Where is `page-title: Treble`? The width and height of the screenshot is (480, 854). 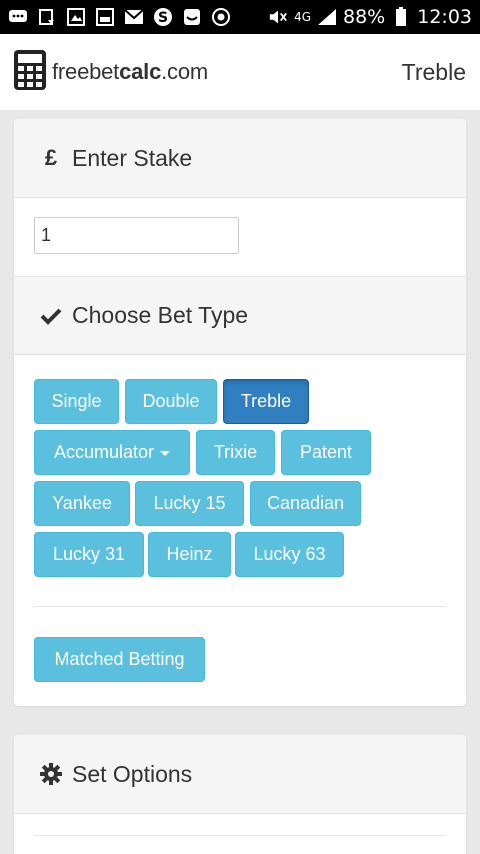 page-title: Treble is located at coordinates (433, 71).